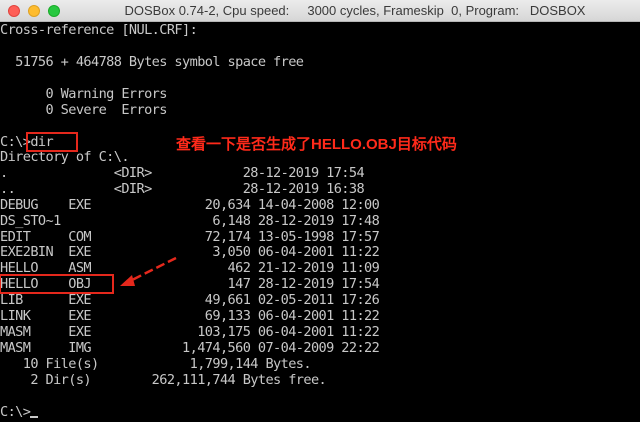 The image size is (640, 422). Describe the element at coordinates (127, 280) in the screenshot. I see `arrow-head` at that location.